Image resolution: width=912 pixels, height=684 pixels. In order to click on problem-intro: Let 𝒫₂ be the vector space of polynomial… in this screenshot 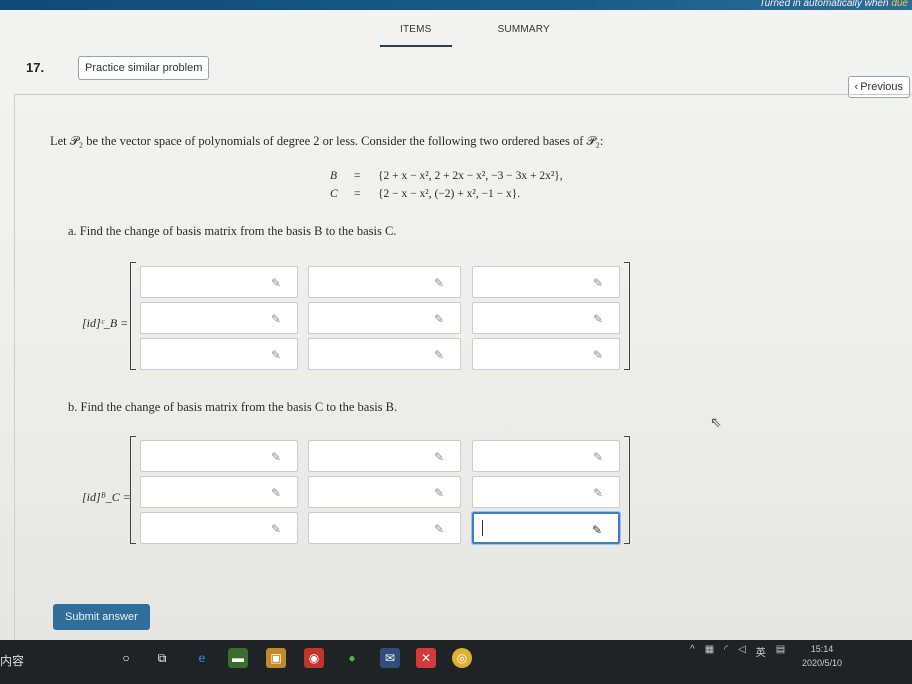, I will do `click(327, 141)`.